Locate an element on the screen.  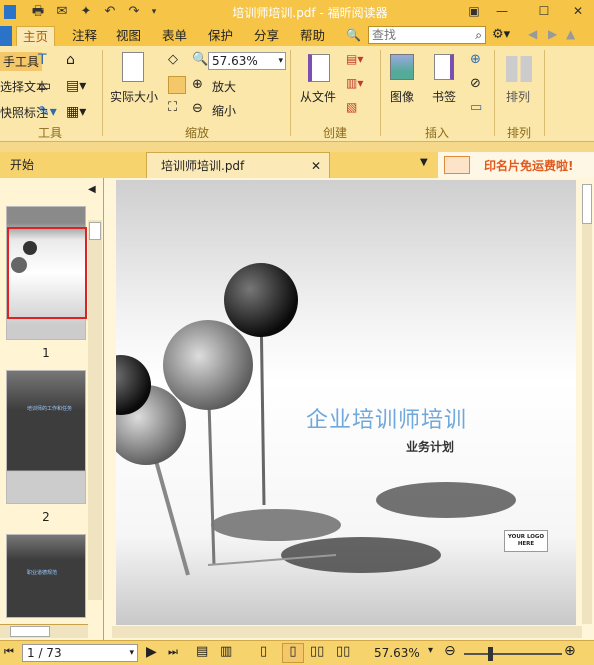
from-file-button: 从文件 is located at coordinates (318, 96).